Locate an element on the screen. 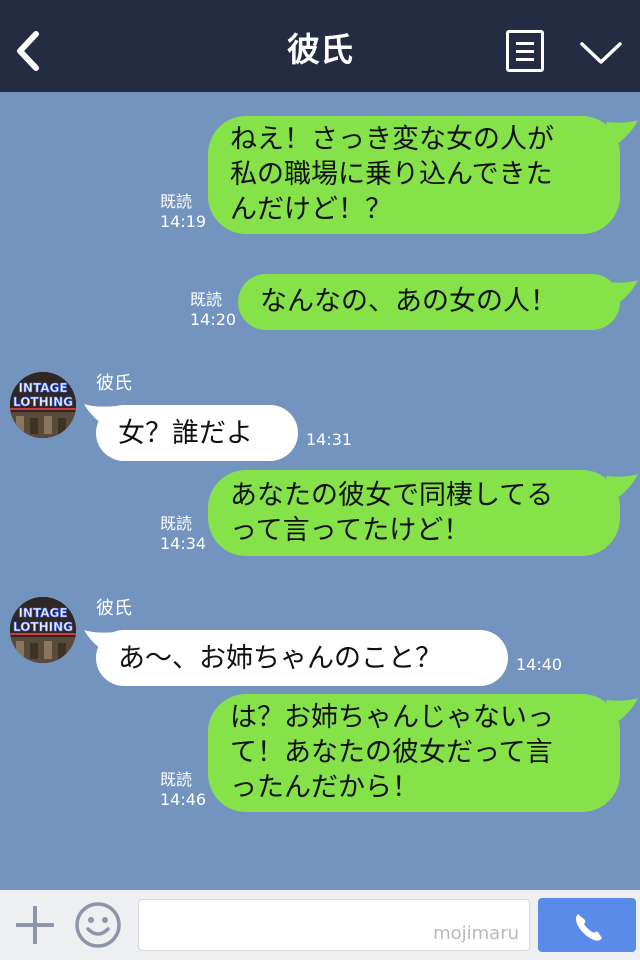 Image resolution: width=640 pixels, height=960 pixels. message-line: 私の職場に乗り込んできた is located at coordinates (391, 174).